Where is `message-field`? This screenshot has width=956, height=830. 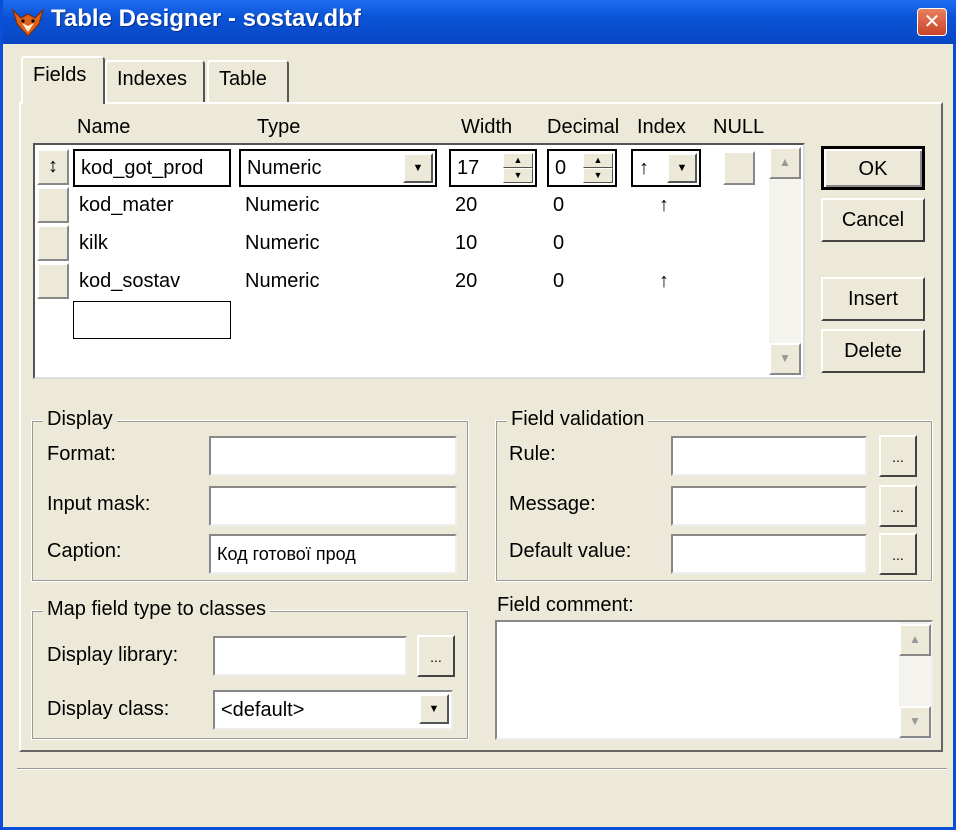 message-field is located at coordinates (769, 506).